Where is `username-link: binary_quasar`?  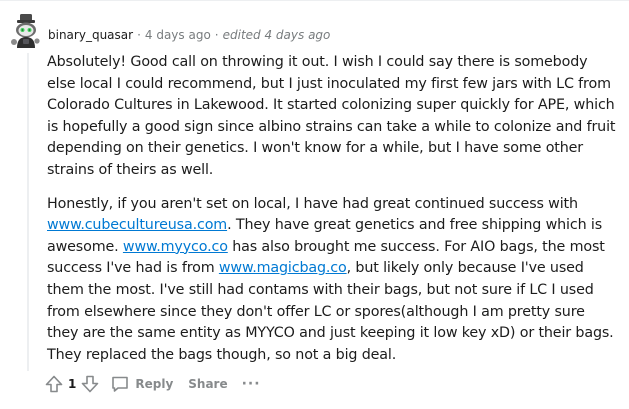 username-link: binary_quasar is located at coordinates (90, 35).